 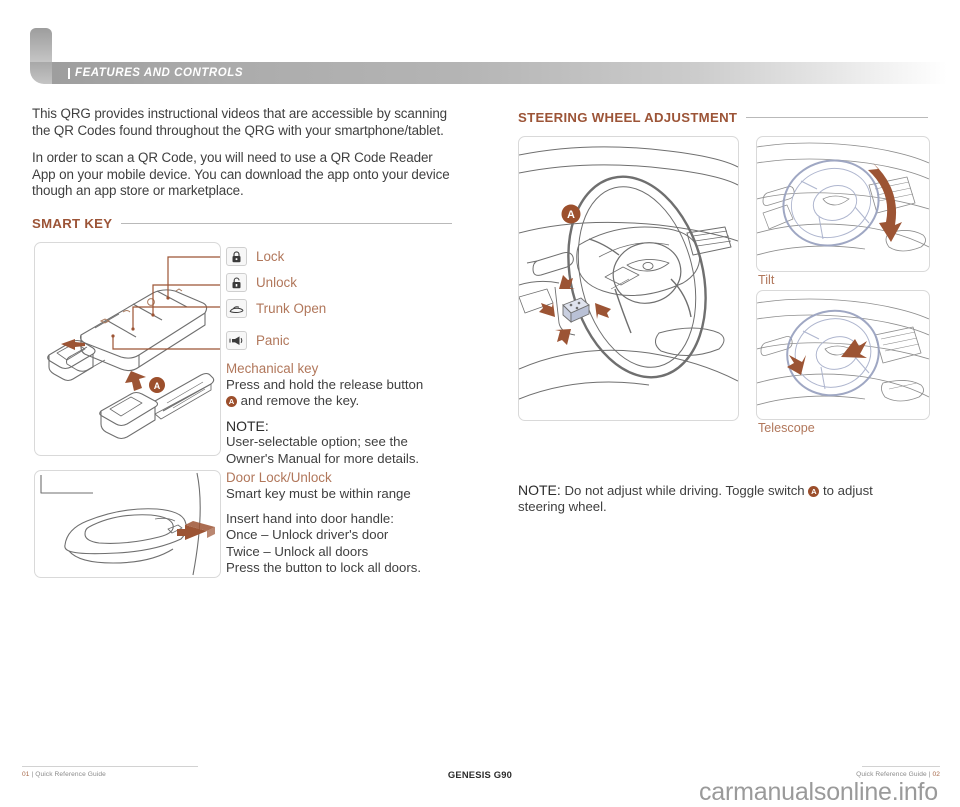 What do you see at coordinates (766, 280) in the screenshot?
I see `tilt-caption: Tilt` at bounding box center [766, 280].